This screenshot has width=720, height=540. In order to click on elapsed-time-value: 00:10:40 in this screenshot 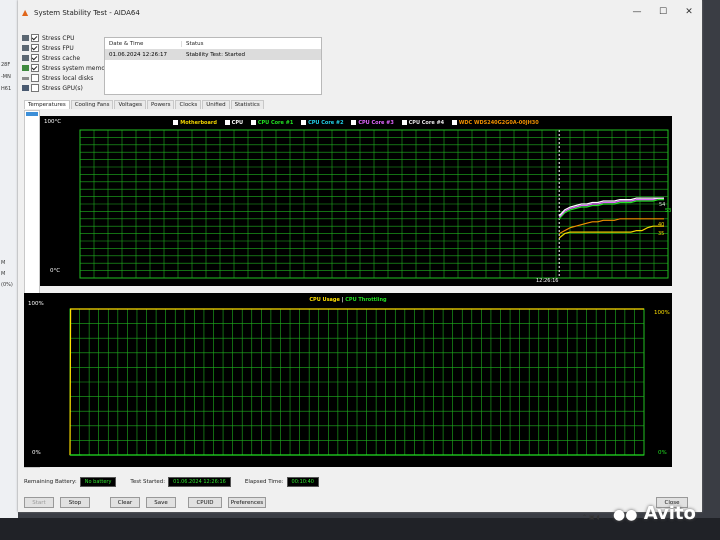, I will do `click(302, 482)`.